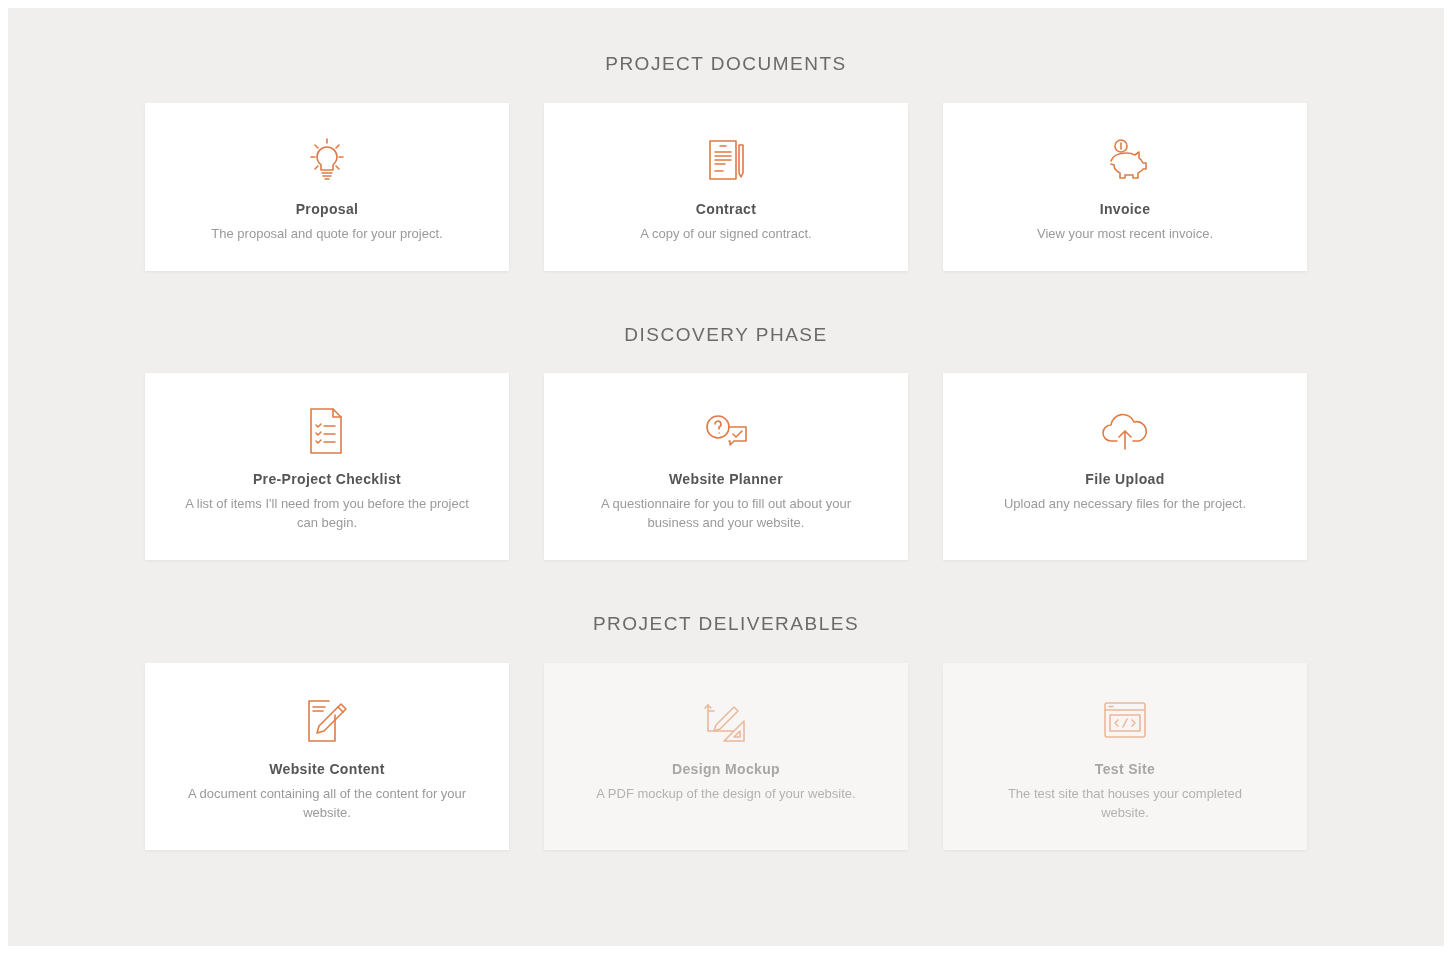 The image size is (1452, 954). What do you see at coordinates (327, 466) in the screenshot?
I see `document-card: Pre-Project Checklist A list of items I'll need from you before the project can begin.` at bounding box center [327, 466].